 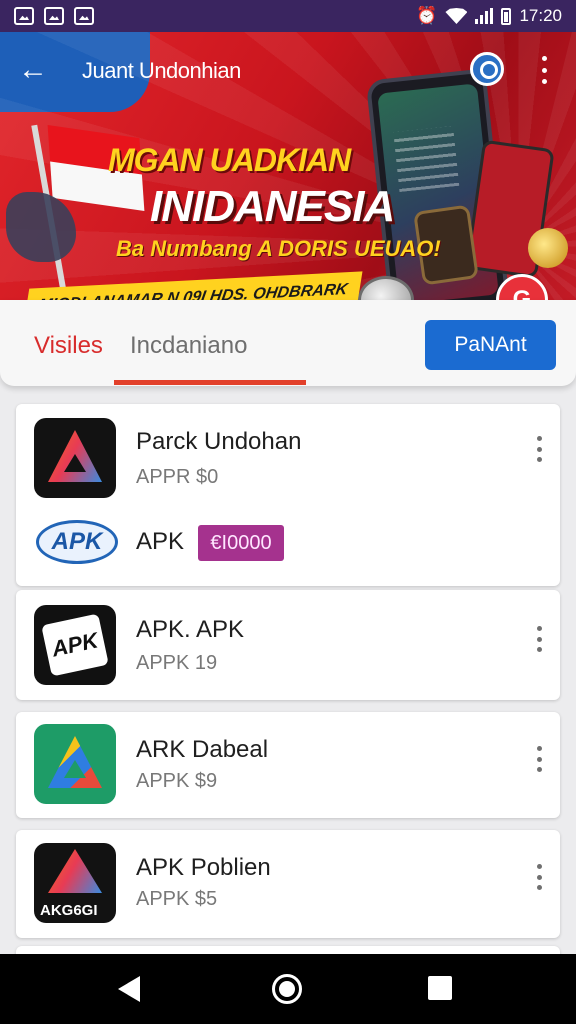 I want to click on active-tab-indicator, so click(x=210, y=382).